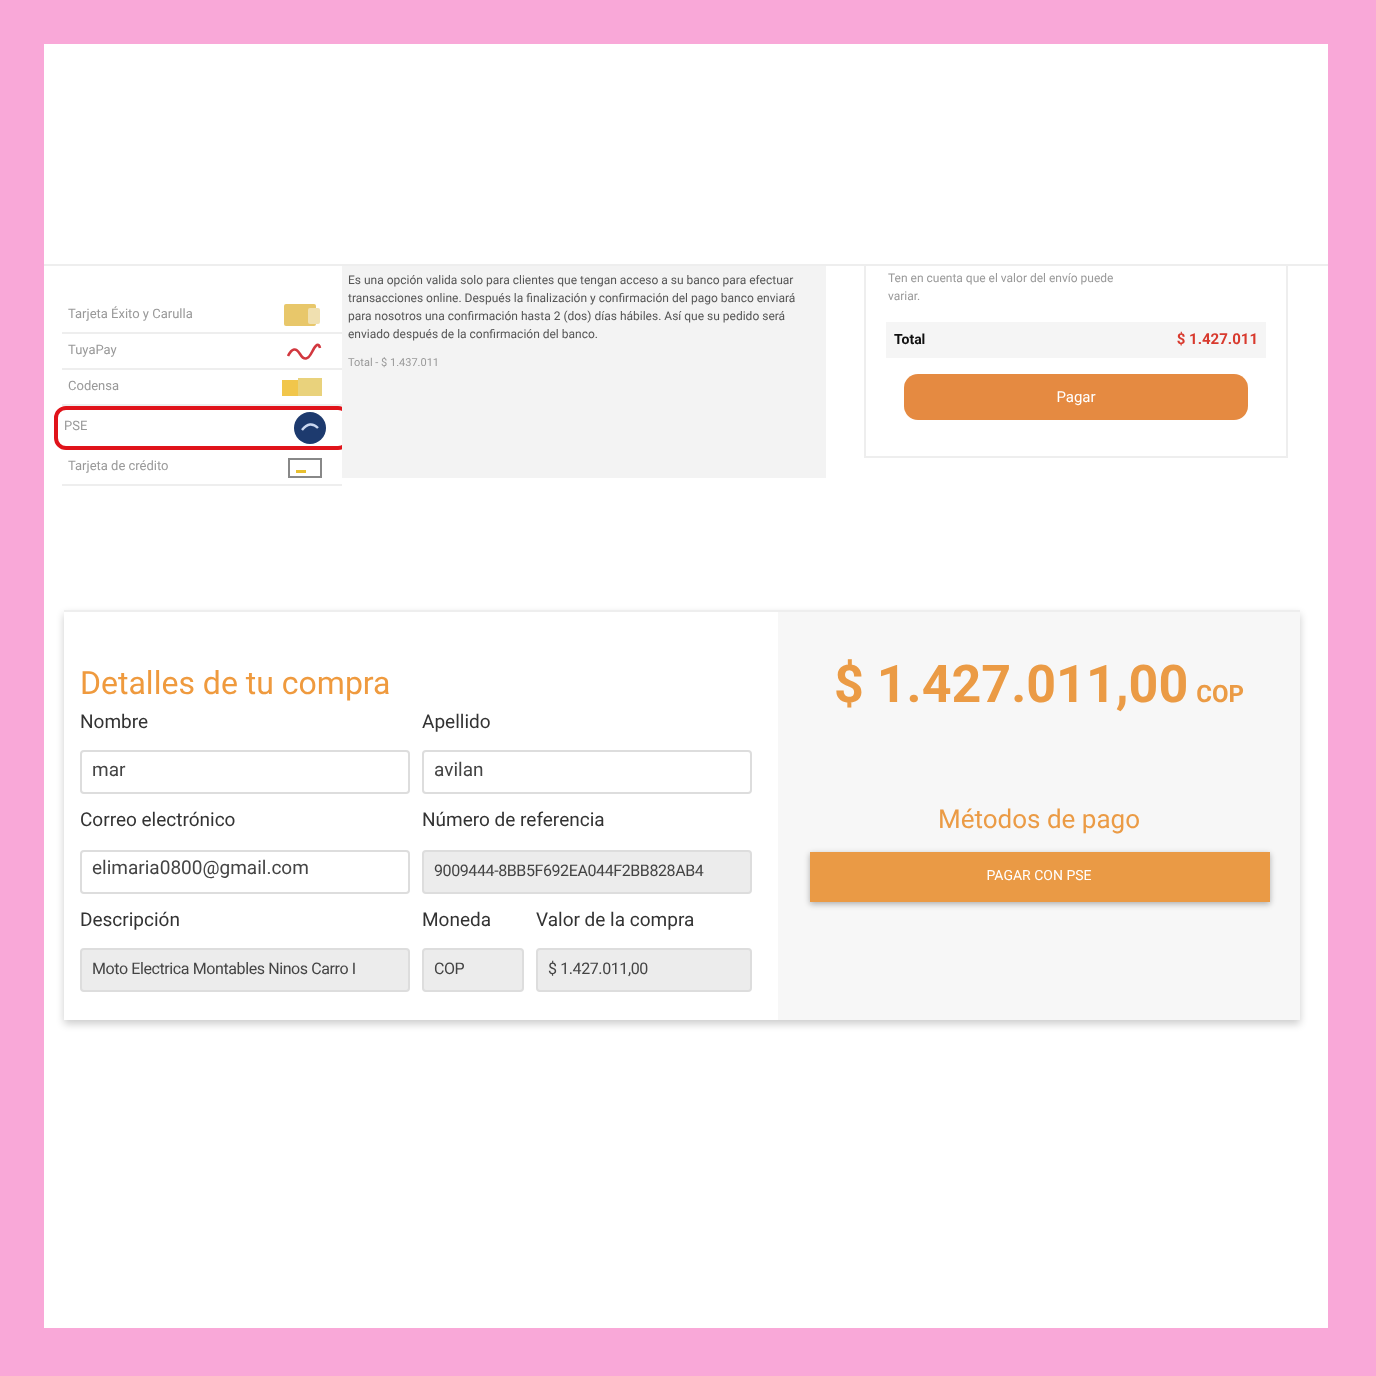  Describe the element at coordinates (616, 921) in the screenshot. I see `field-label: Valor de la compra` at that location.